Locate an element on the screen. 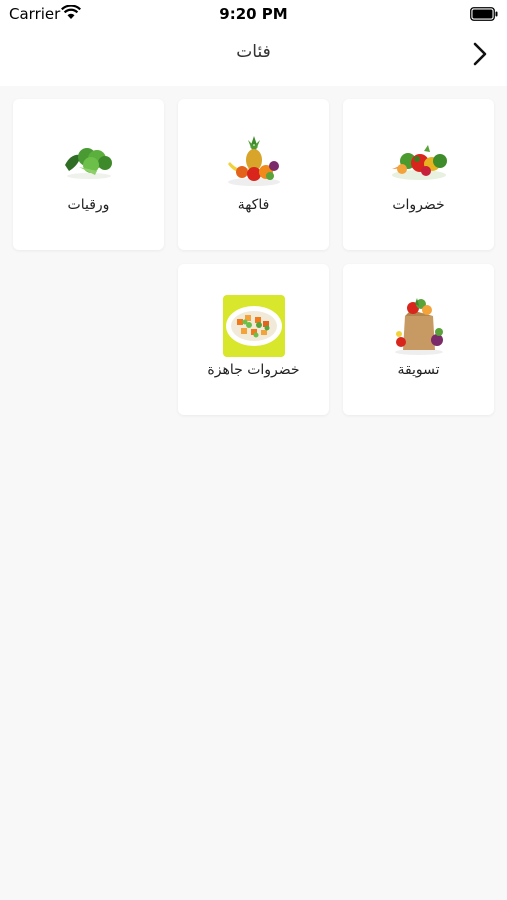 This screenshot has width=507, height=900. category-card-leafy-greens: ورقيات is located at coordinates (88, 174).